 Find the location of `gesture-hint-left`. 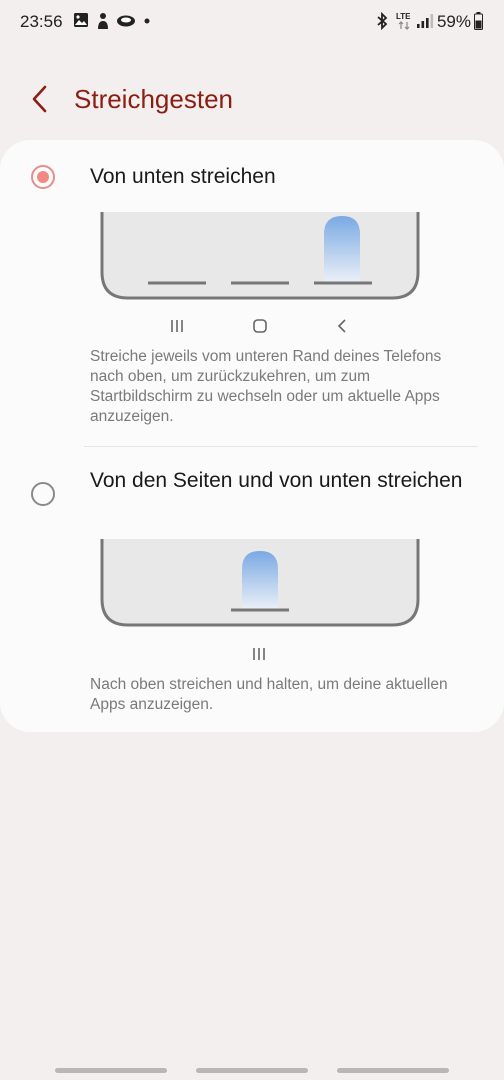

gesture-hint-left is located at coordinates (111, 1070).